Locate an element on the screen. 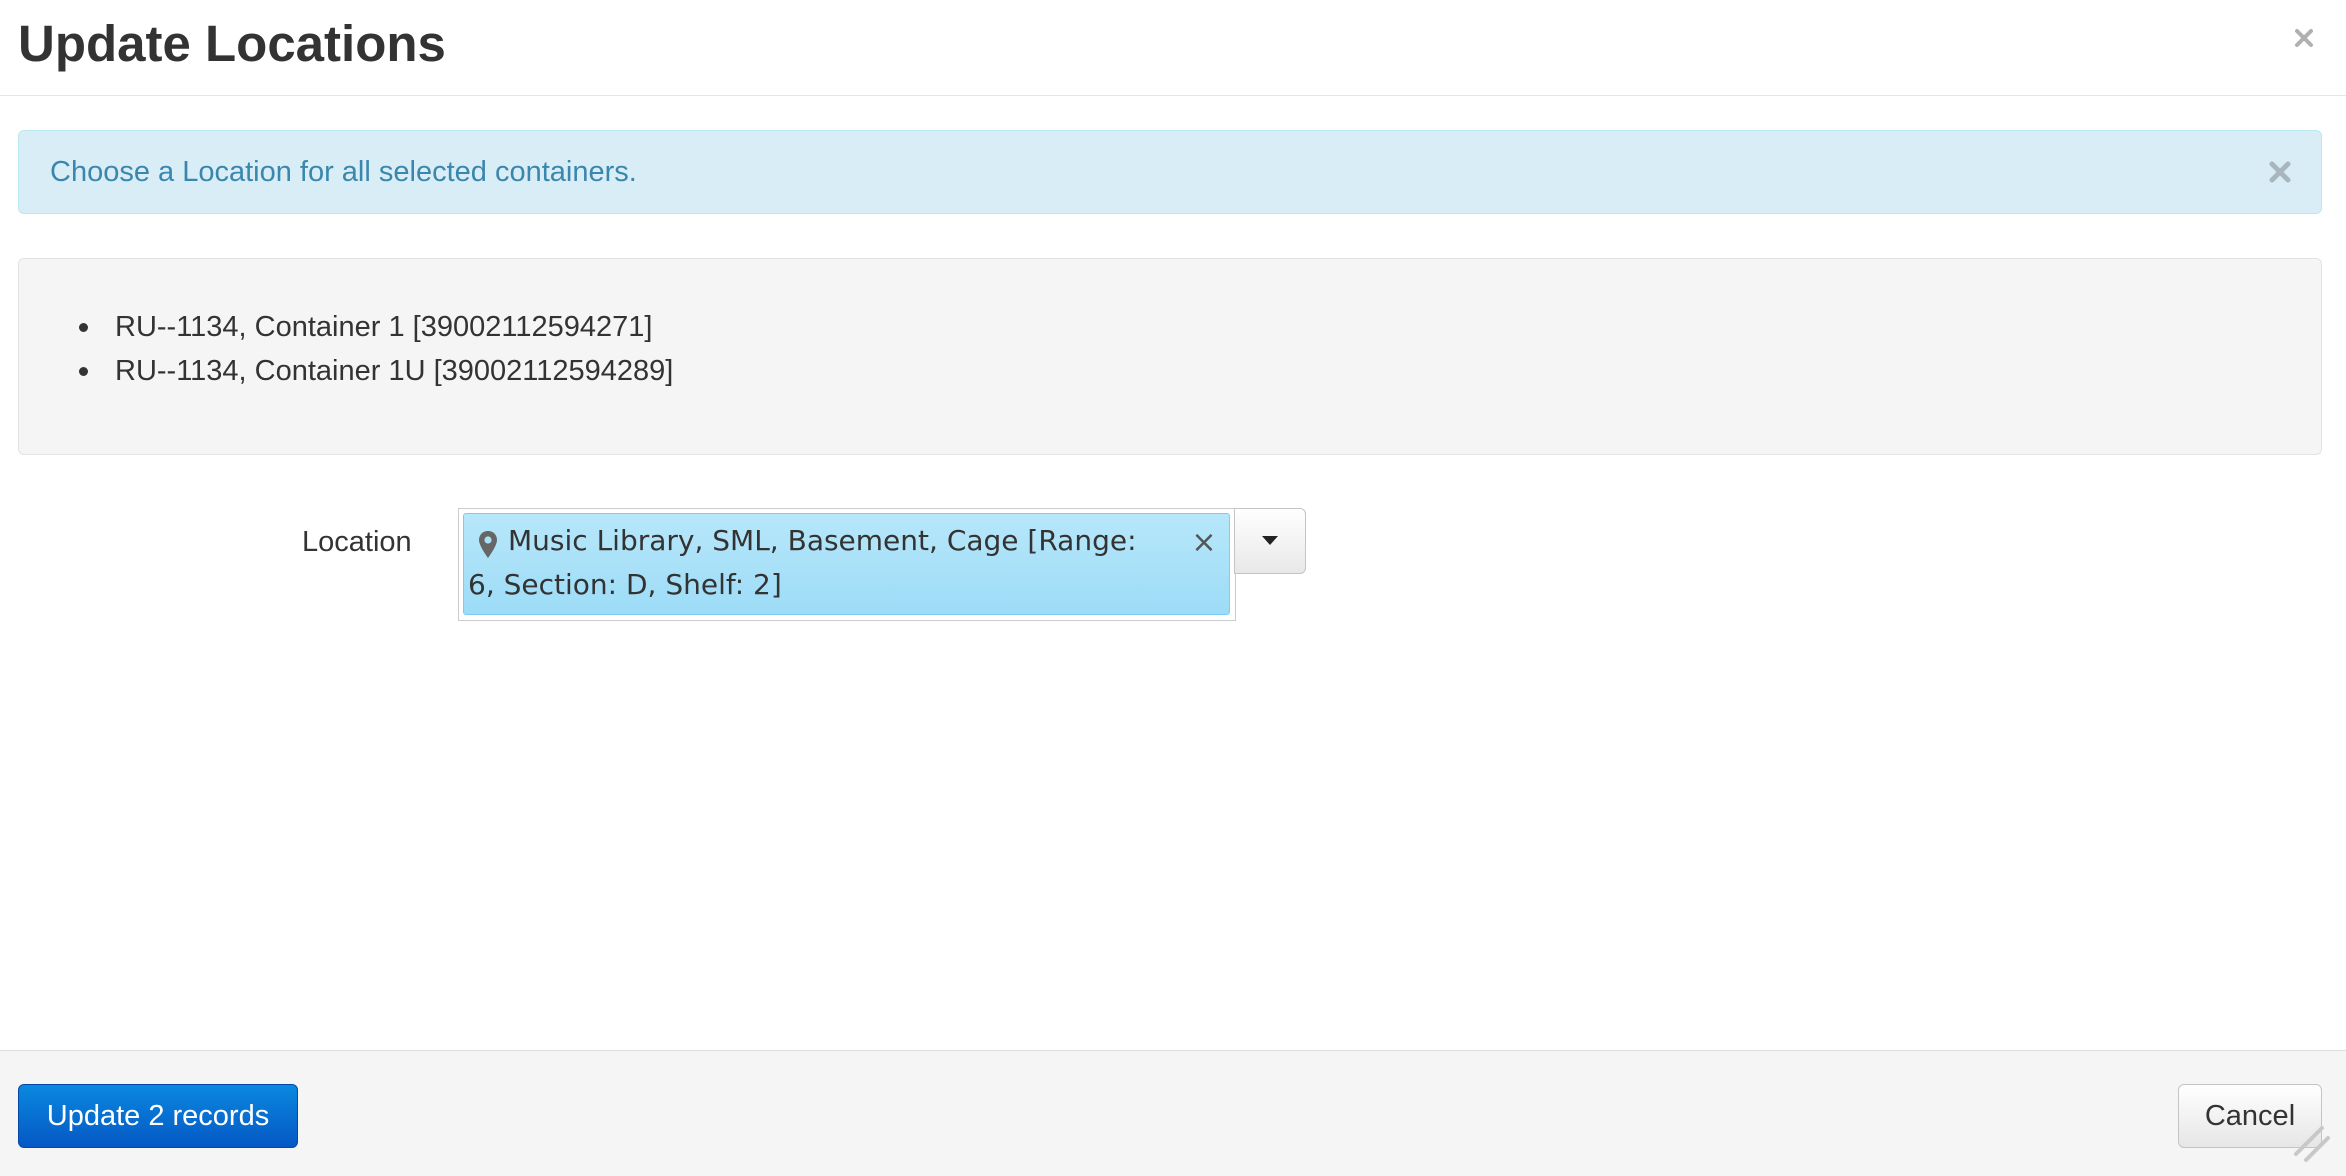 This screenshot has width=2346, height=1176. remove-token-icon: × is located at coordinates (1204, 543).